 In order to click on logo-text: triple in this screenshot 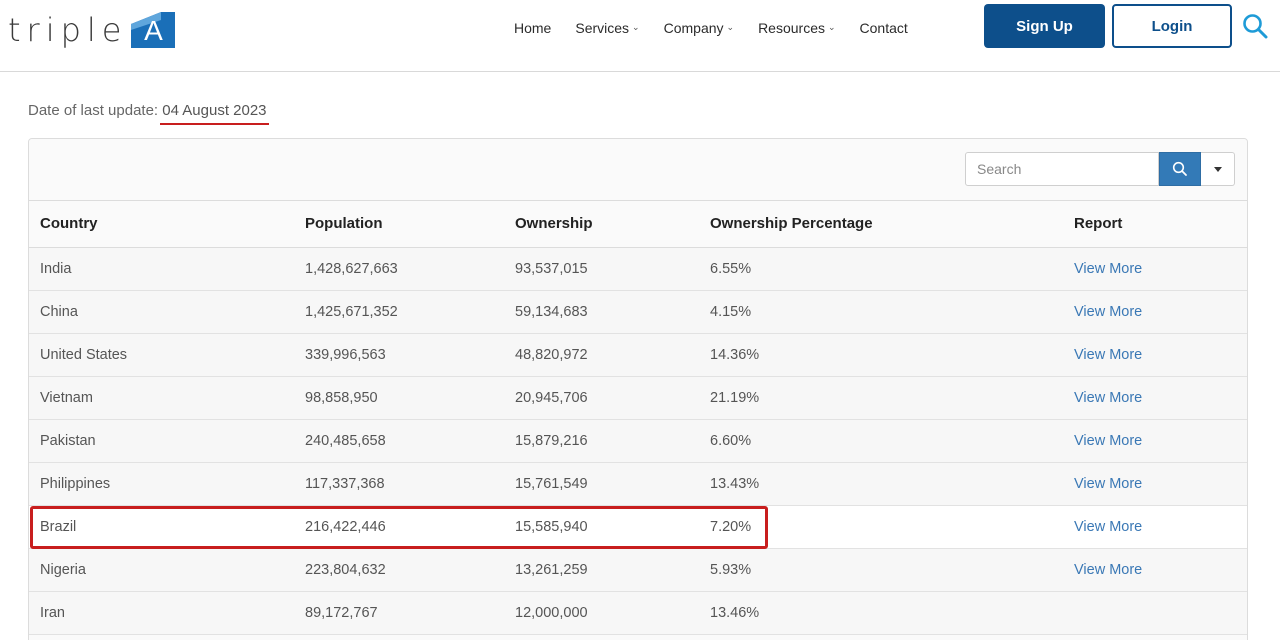, I will do `click(68, 30)`.